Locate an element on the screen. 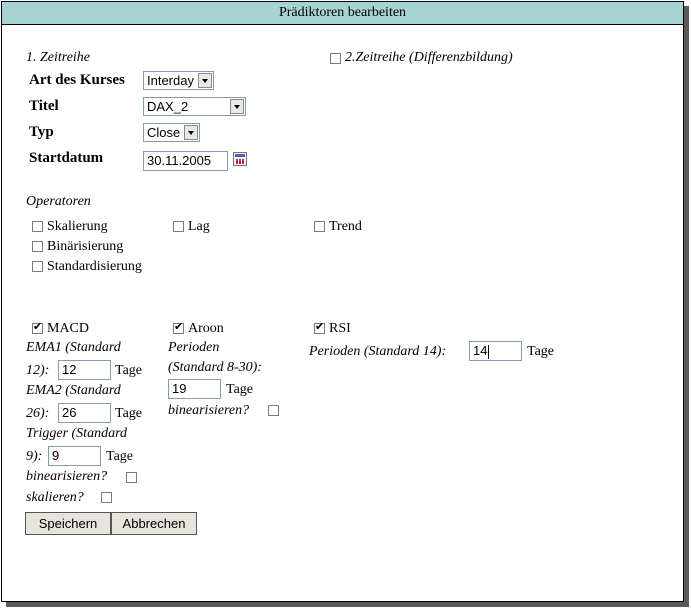 This screenshot has width=691, height=609. text-cursor is located at coordinates (489, 351).